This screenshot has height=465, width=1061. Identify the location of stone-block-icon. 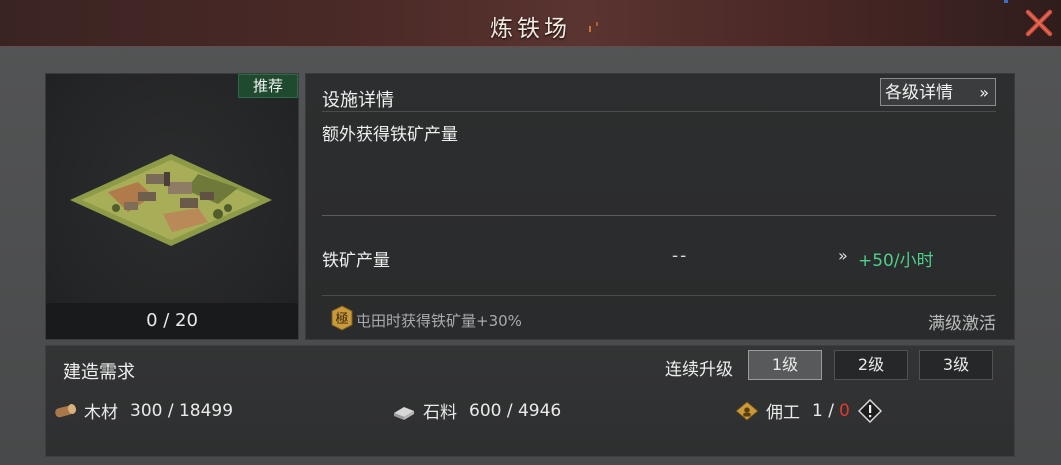
(404, 413).